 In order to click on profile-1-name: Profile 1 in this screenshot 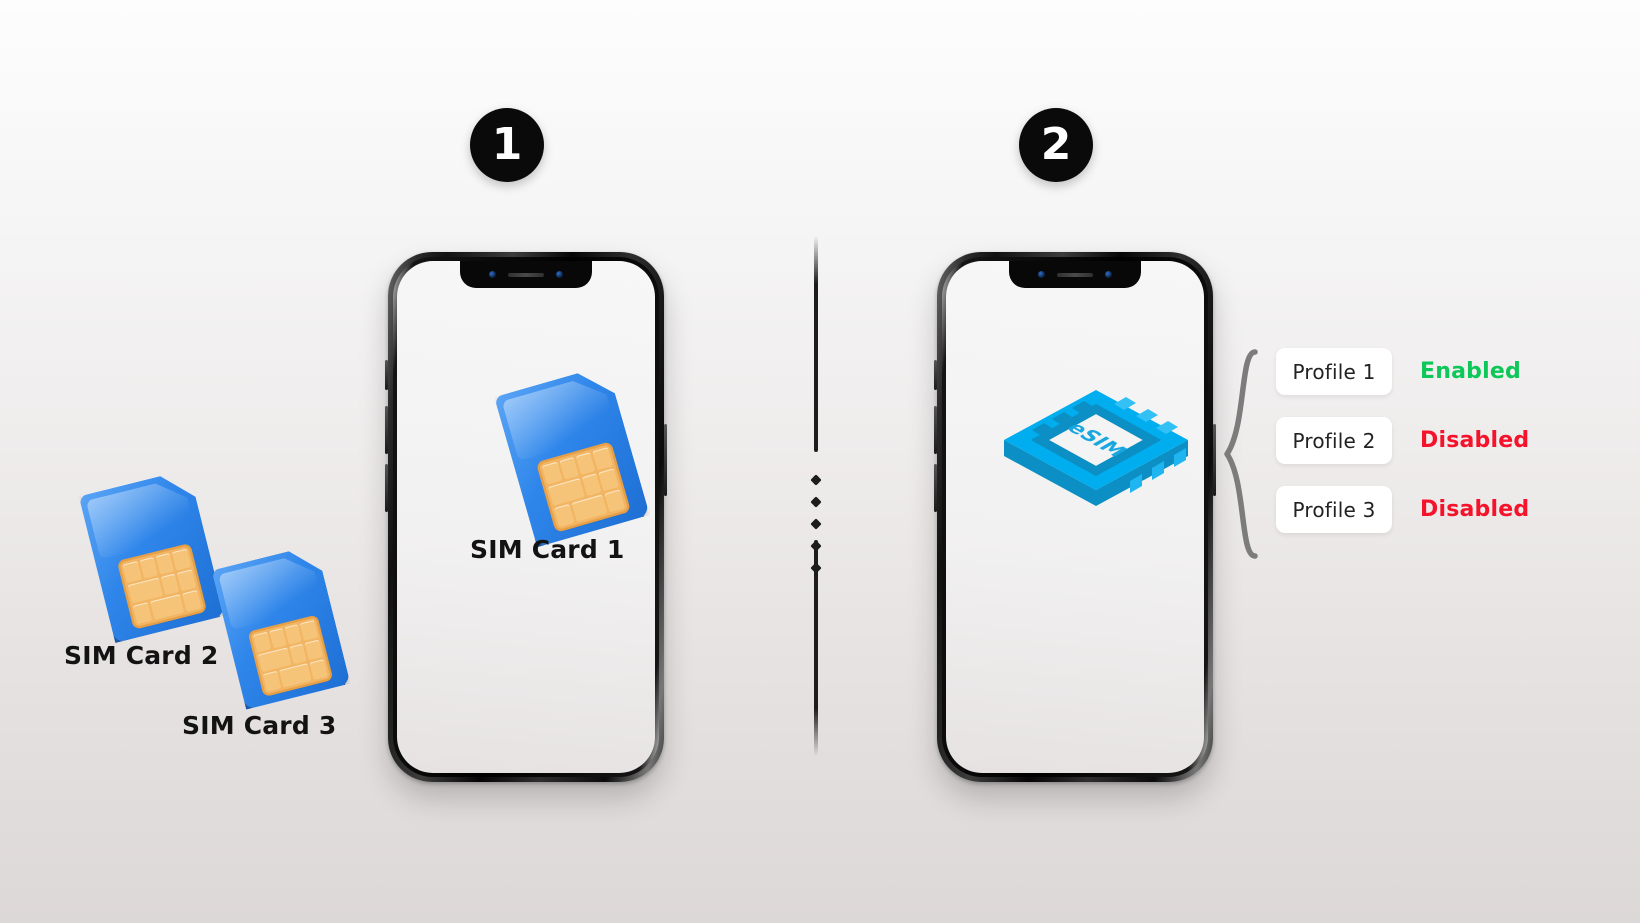, I will do `click(1334, 371)`.